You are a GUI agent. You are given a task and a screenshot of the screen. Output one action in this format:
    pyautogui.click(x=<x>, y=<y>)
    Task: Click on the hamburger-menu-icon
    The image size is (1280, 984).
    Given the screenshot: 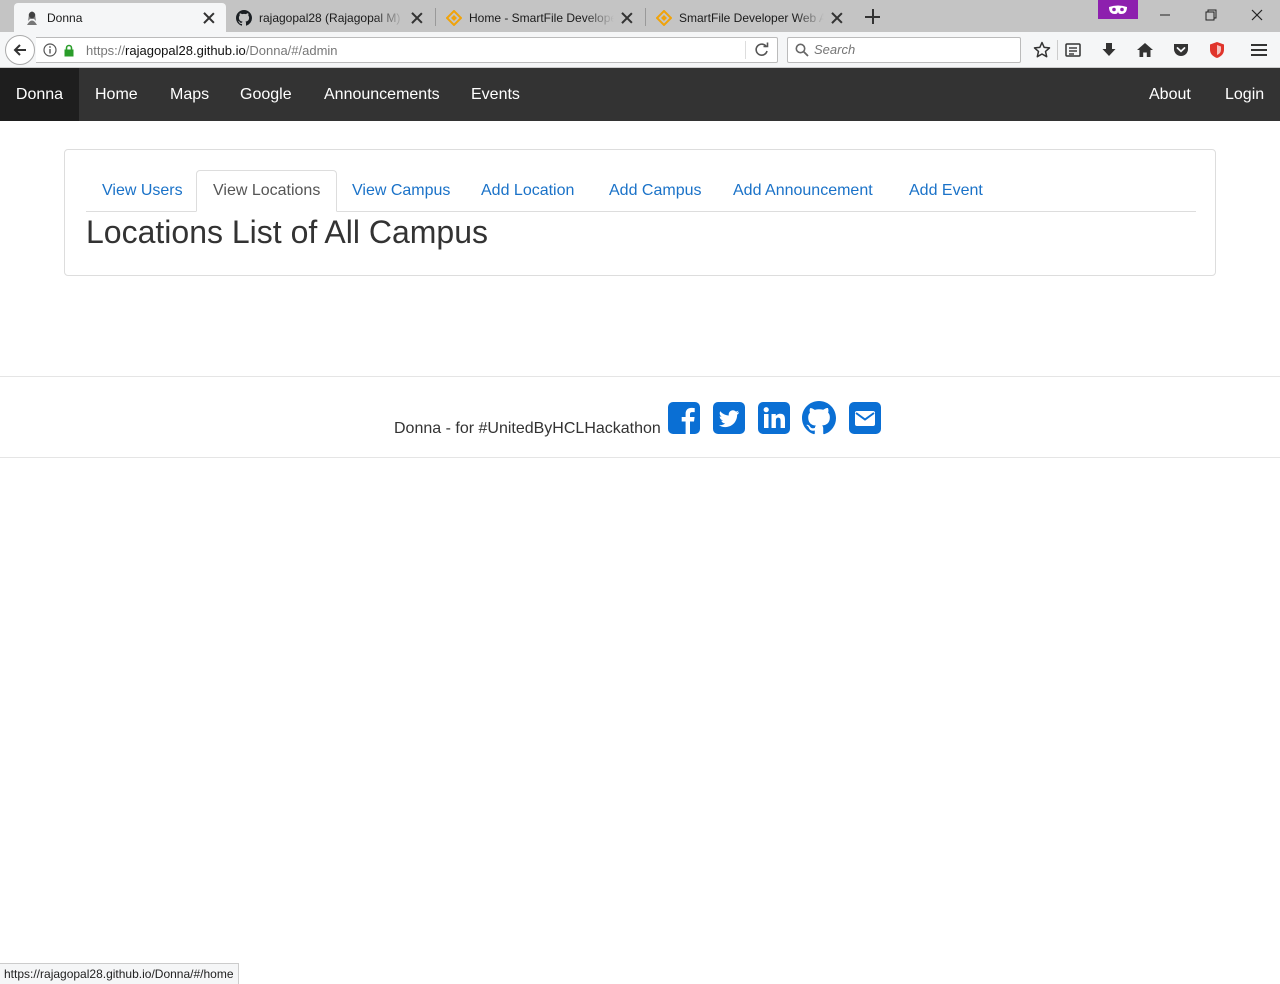 What is the action you would take?
    pyautogui.click(x=1259, y=50)
    